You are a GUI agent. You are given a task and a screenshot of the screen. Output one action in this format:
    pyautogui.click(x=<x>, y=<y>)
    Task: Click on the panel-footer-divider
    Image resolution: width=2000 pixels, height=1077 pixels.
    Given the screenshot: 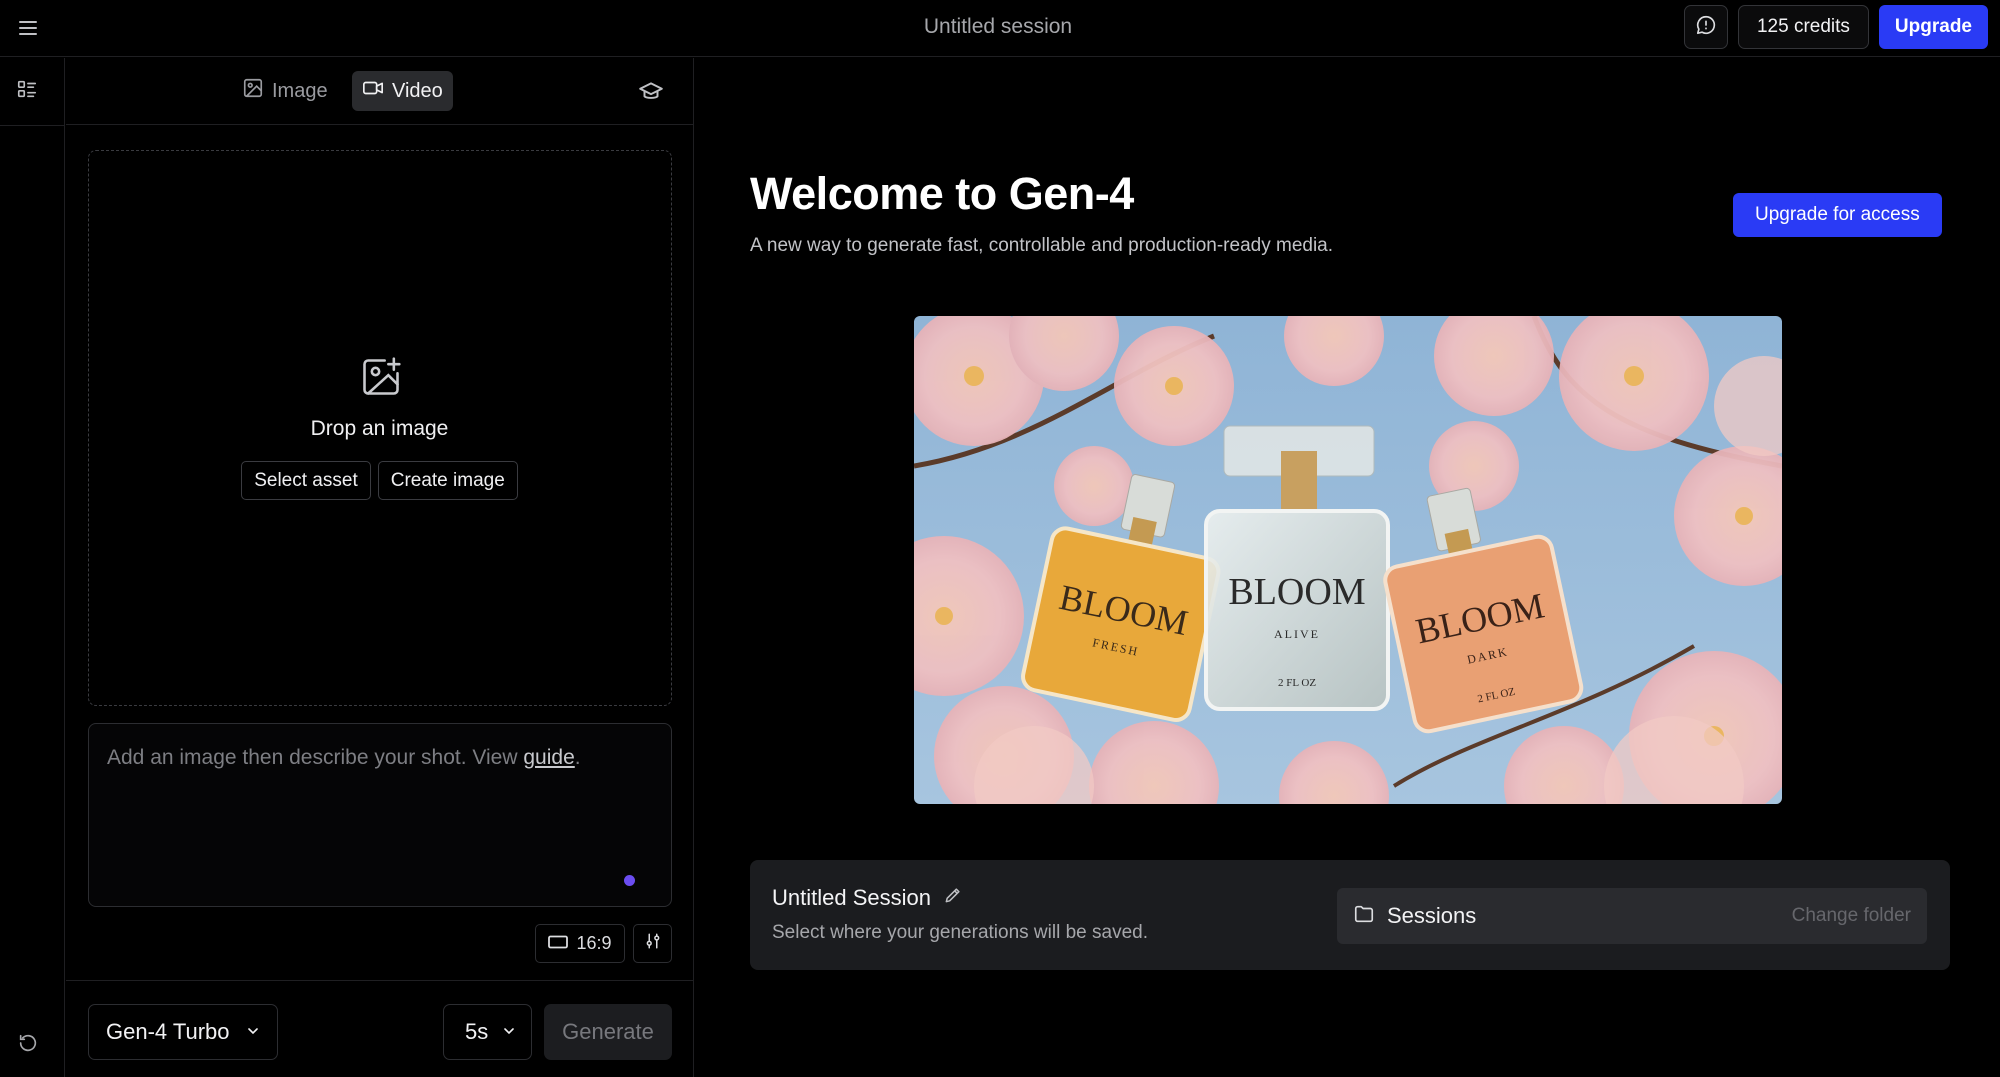 What is the action you would take?
    pyautogui.click(x=380, y=980)
    